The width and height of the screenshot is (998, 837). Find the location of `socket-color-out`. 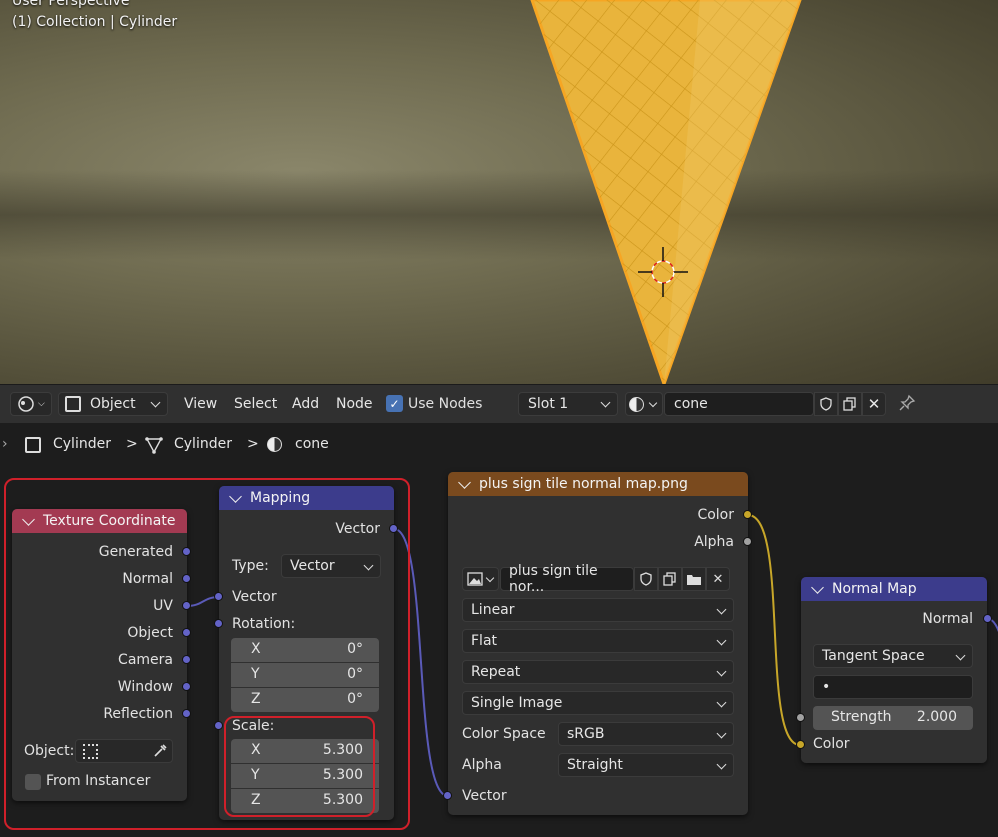

socket-color-out is located at coordinates (747, 514).